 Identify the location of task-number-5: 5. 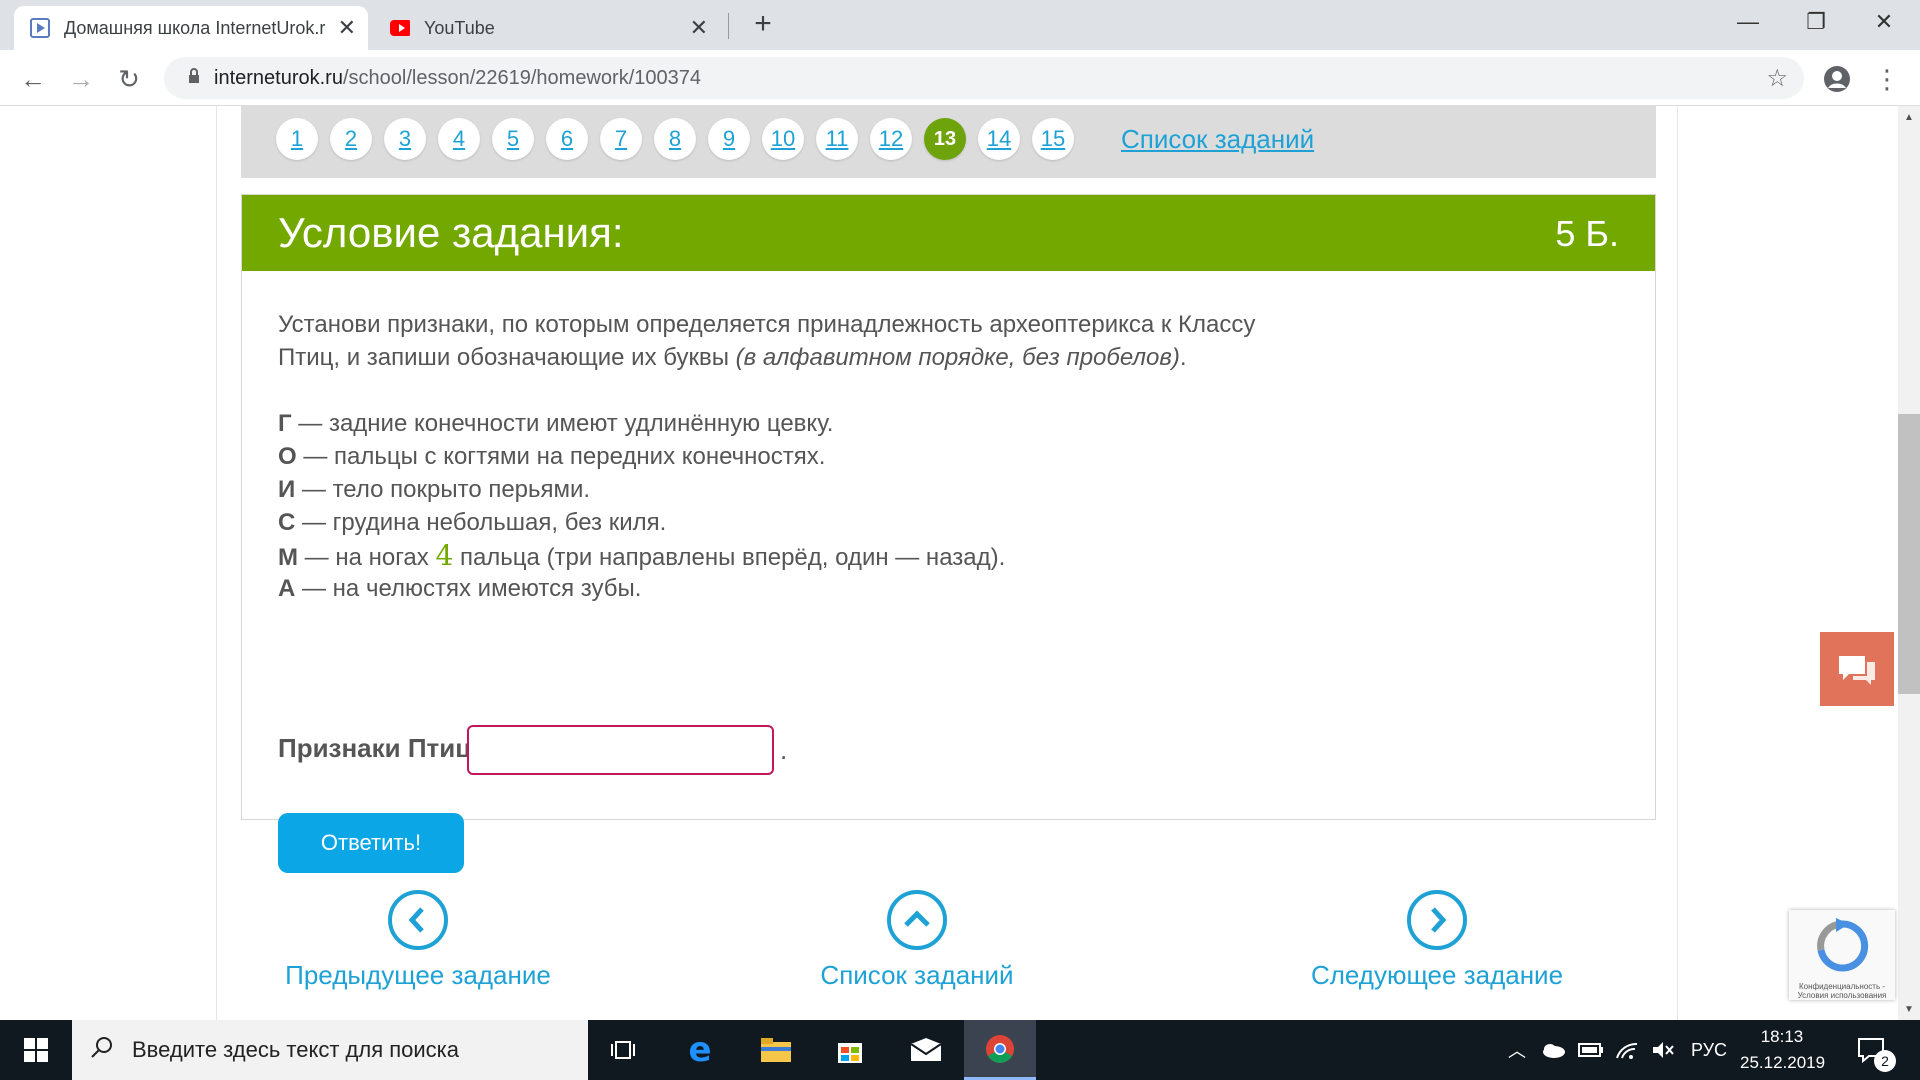
(513, 139).